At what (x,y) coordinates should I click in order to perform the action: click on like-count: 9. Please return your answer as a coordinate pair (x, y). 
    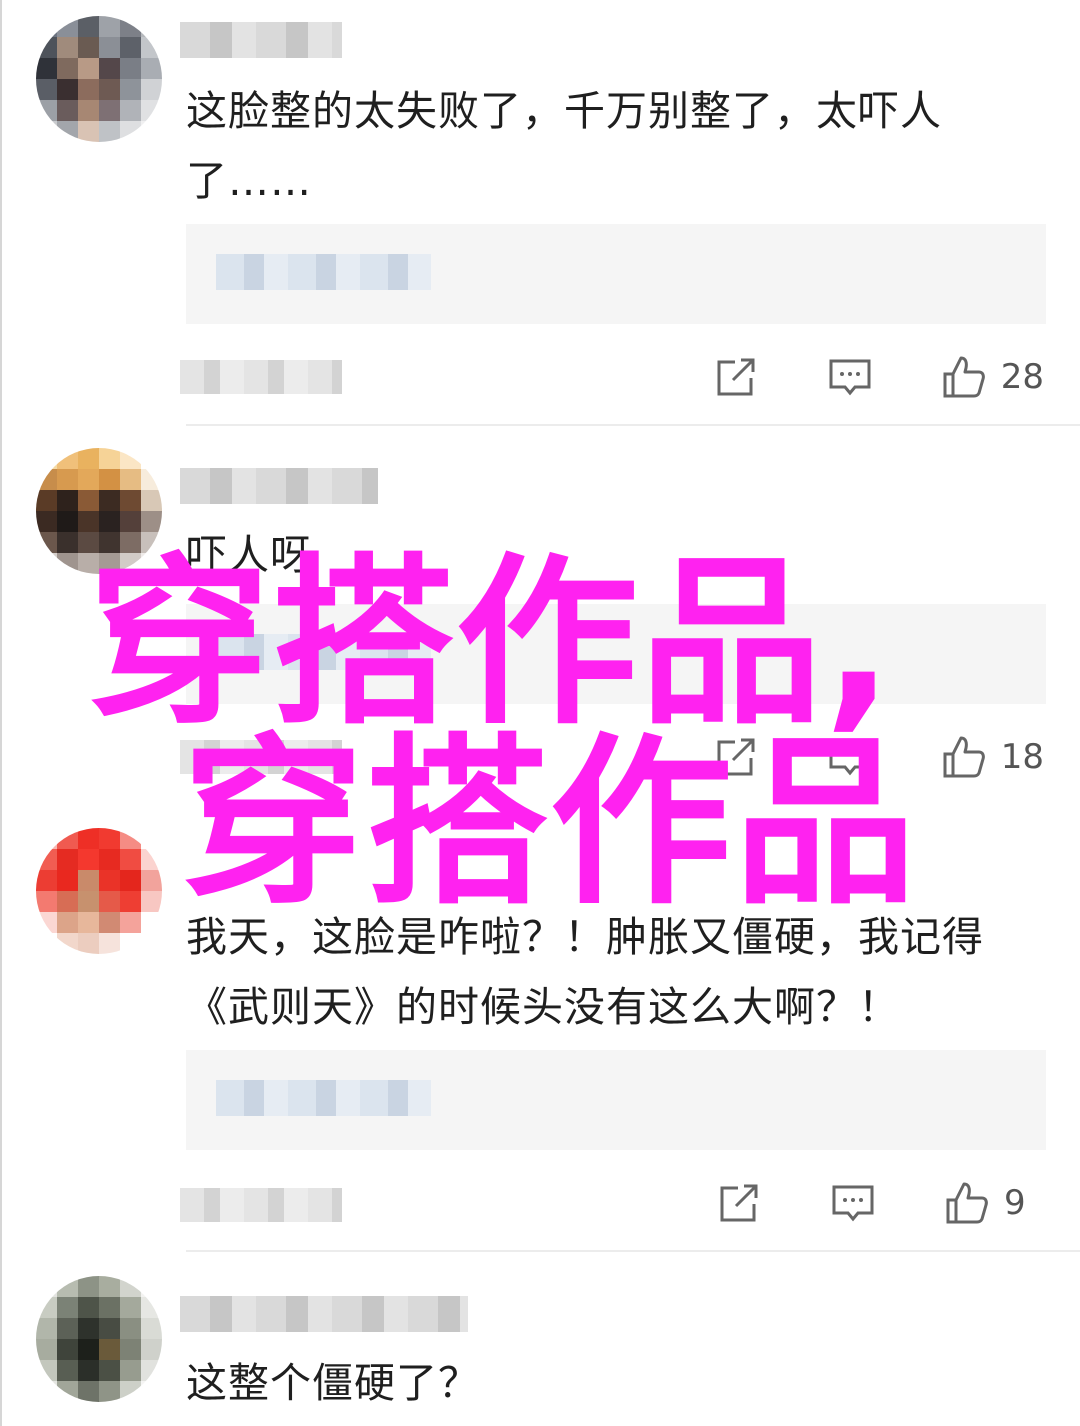
    Looking at the image, I should click on (1015, 1203).